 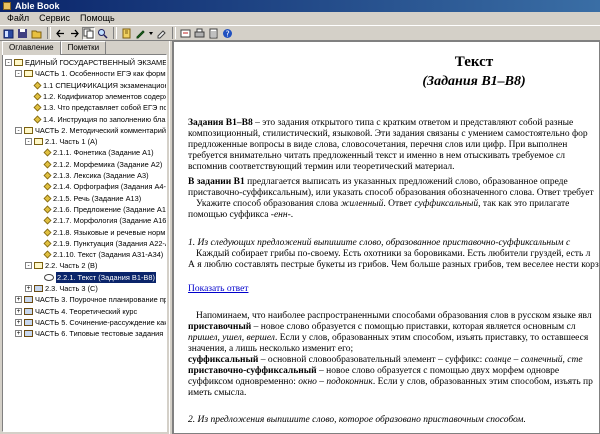 I want to click on help-icon: ?, so click(x=227, y=33).